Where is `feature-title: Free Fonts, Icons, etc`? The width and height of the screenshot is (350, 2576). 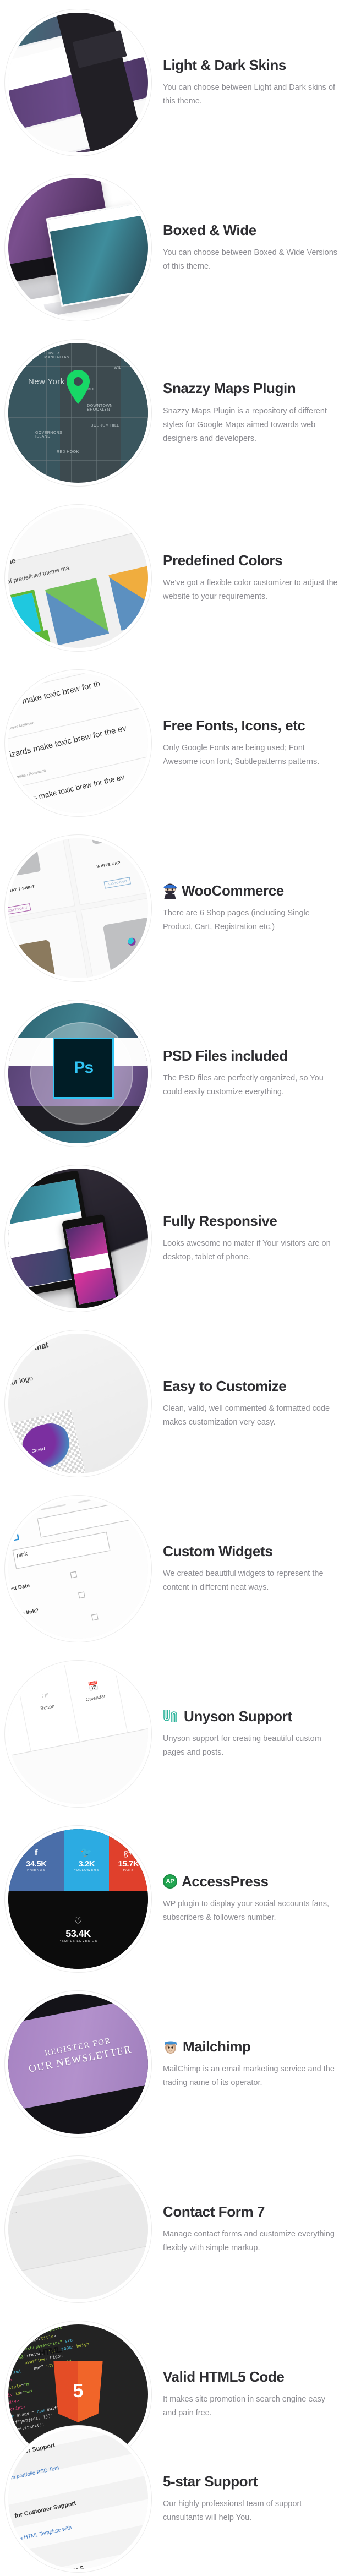 feature-title: Free Fonts, Icons, etc is located at coordinates (253, 725).